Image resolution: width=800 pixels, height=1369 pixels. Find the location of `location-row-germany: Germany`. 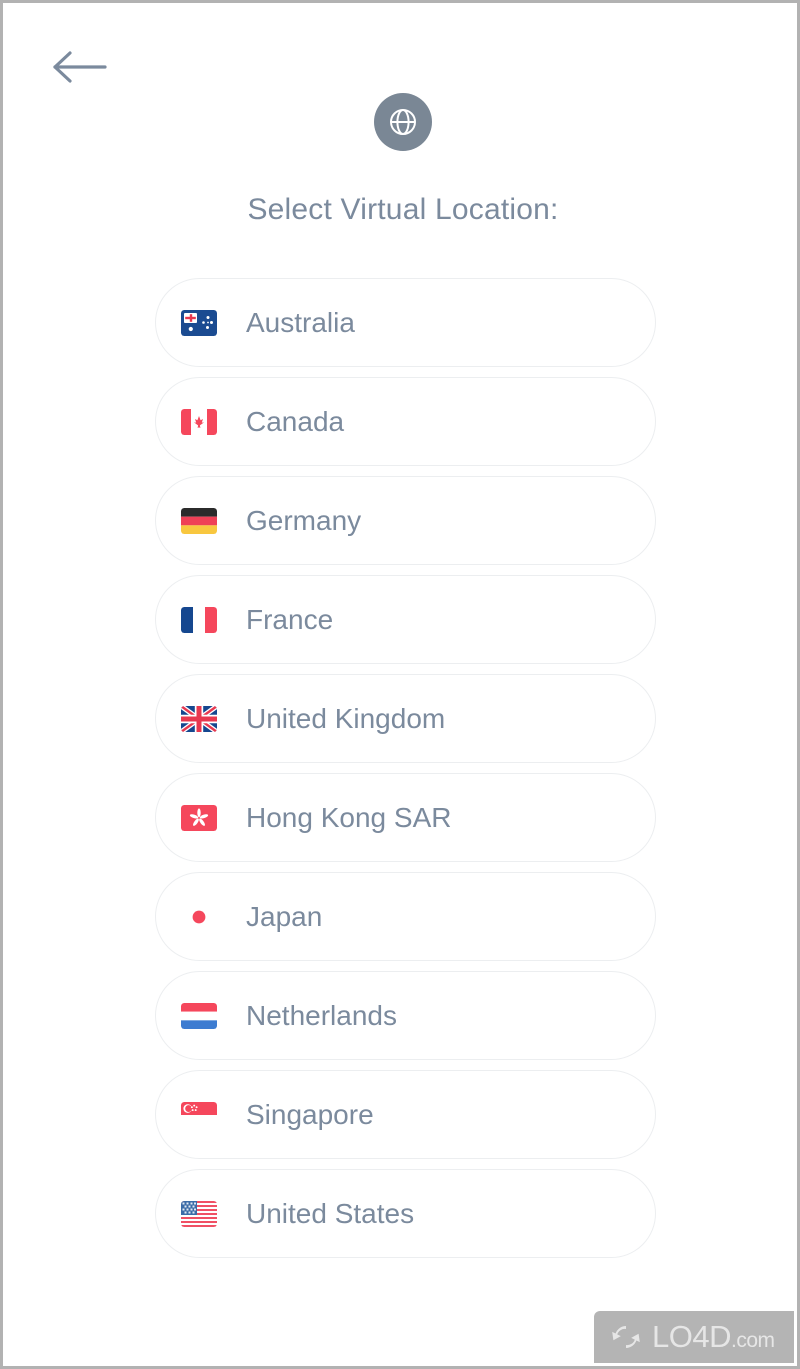

location-row-germany: Germany is located at coordinates (405, 520).